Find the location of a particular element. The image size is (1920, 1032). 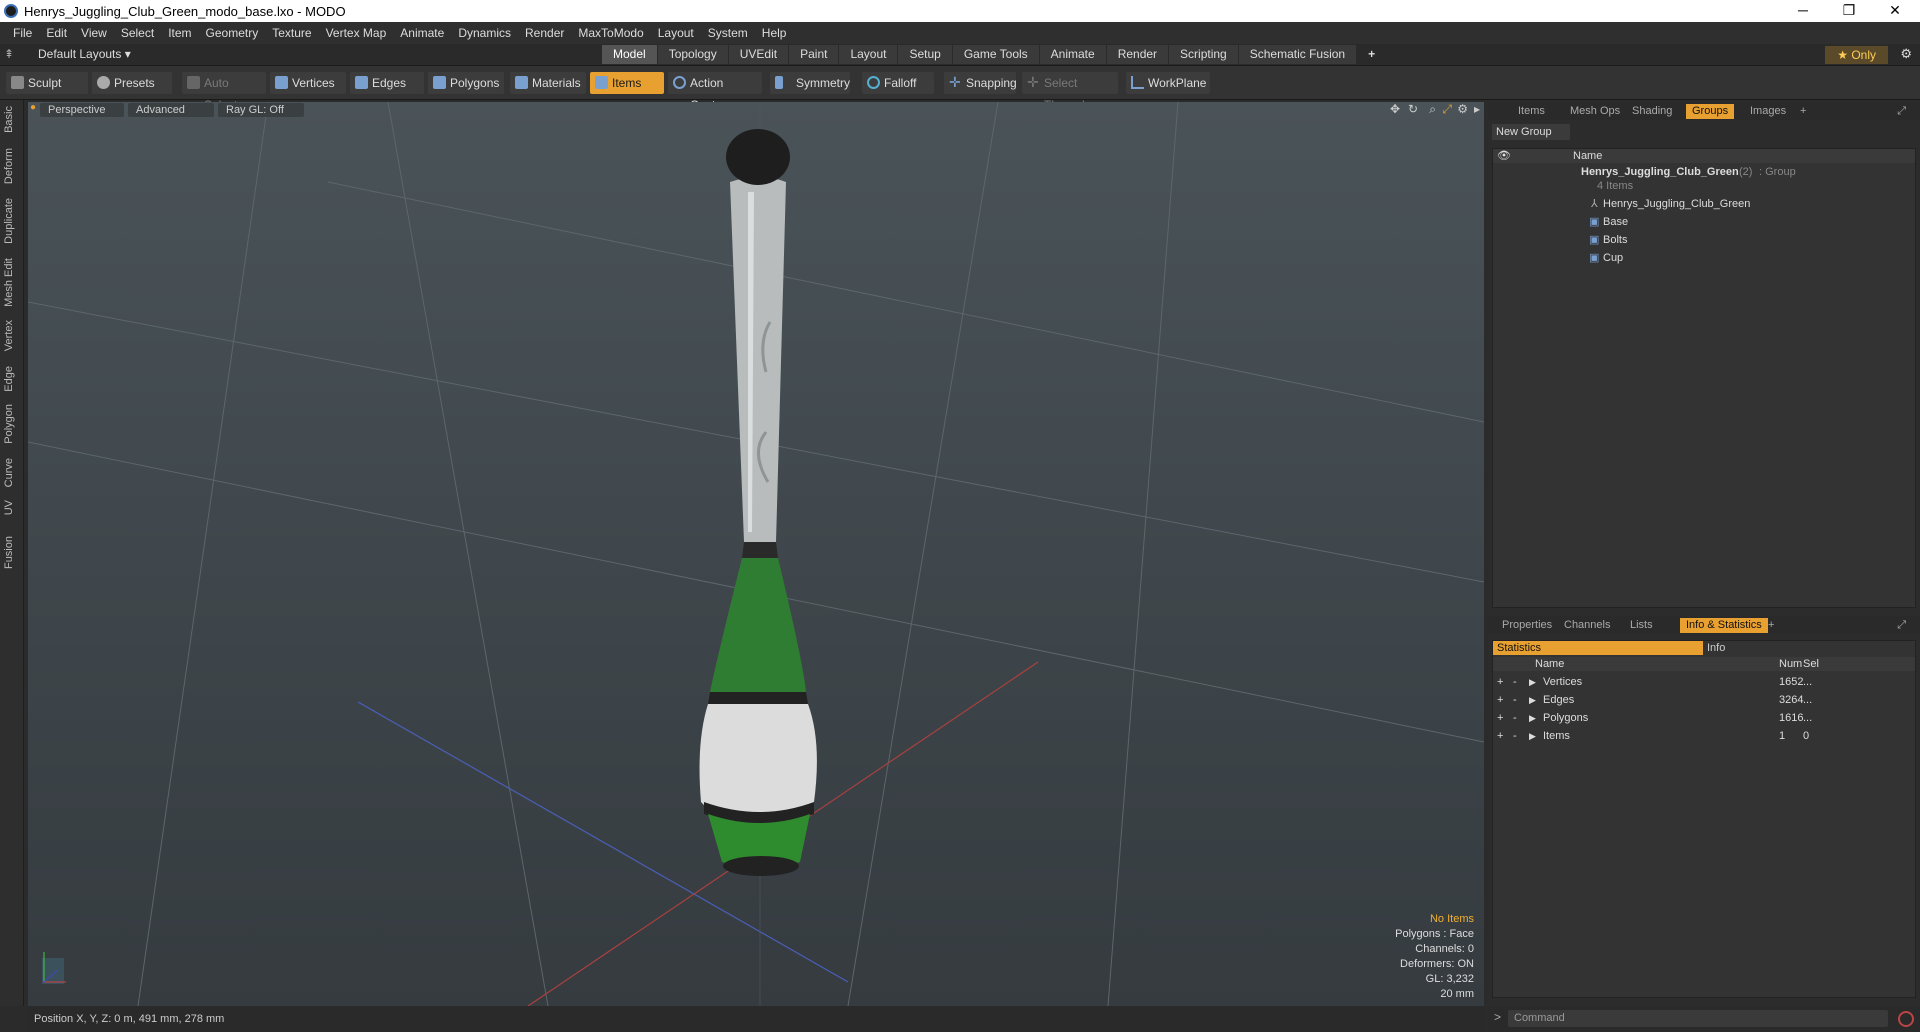

tab-layout: Layout is located at coordinates (868, 54).